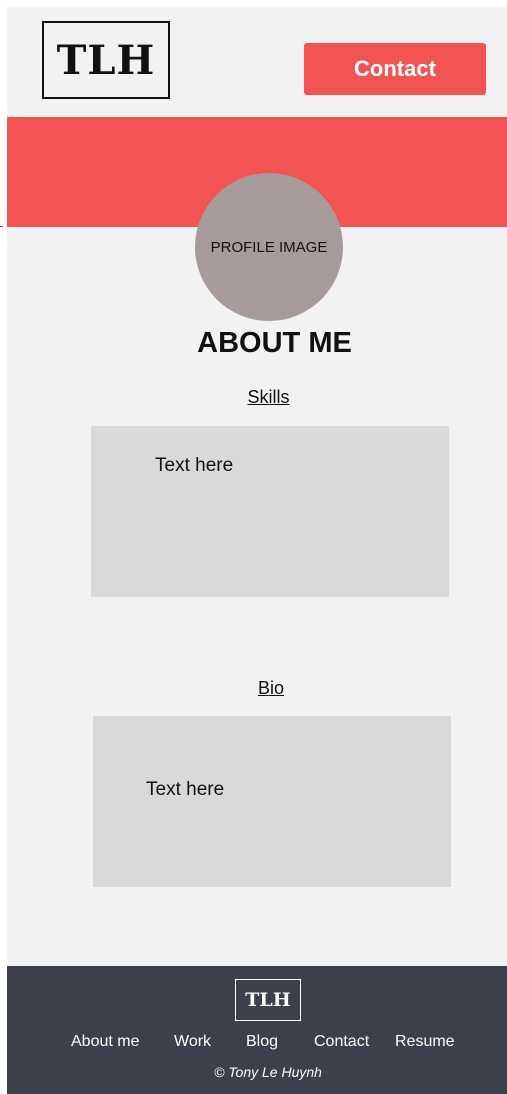  What do you see at coordinates (272, 801) in the screenshot?
I see `bio-box: Text here` at bounding box center [272, 801].